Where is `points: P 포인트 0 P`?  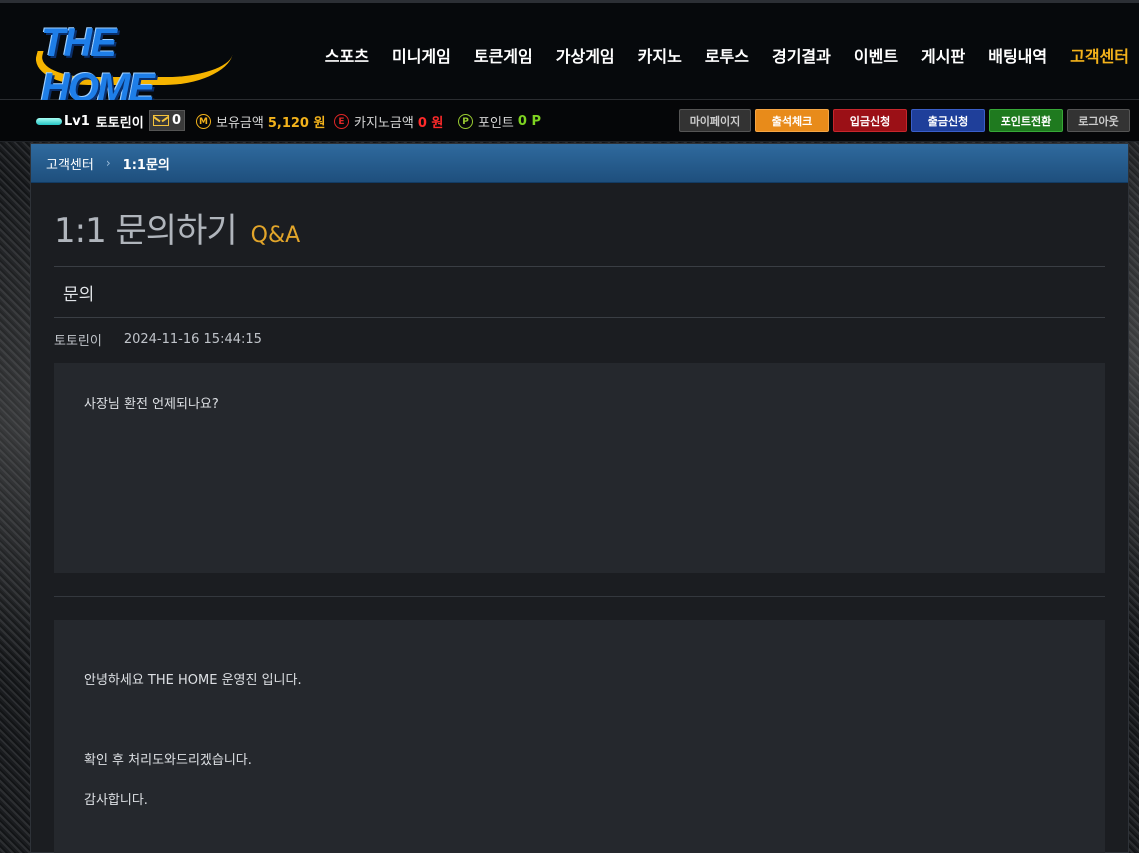 points: P 포인트 0 P is located at coordinates (499, 121).